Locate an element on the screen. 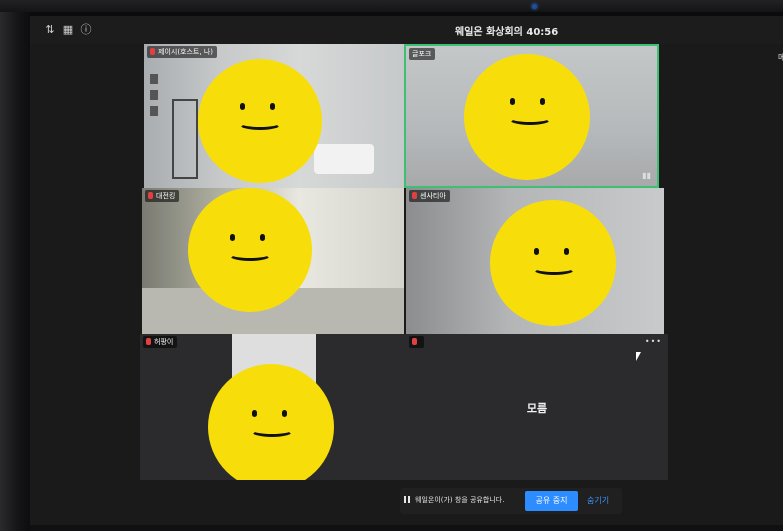 The height and width of the screenshot is (531, 783). meeting-title-text: 웨일온 화상회의 is located at coordinates (489, 32).